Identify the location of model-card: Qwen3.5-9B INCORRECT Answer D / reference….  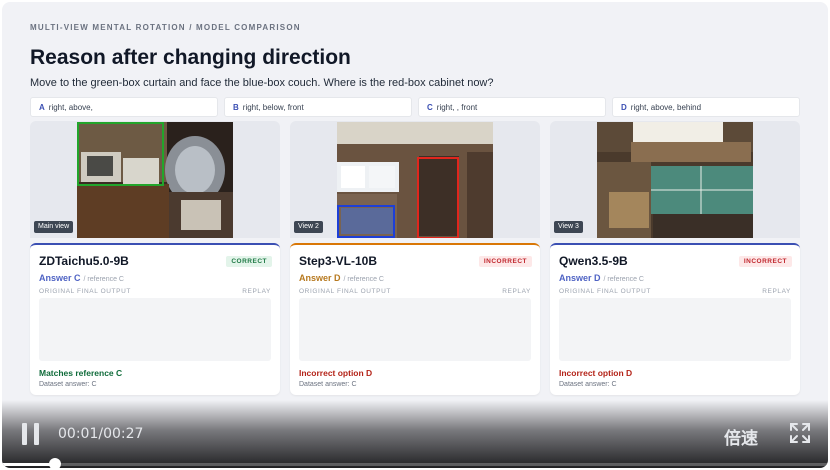
(675, 319).